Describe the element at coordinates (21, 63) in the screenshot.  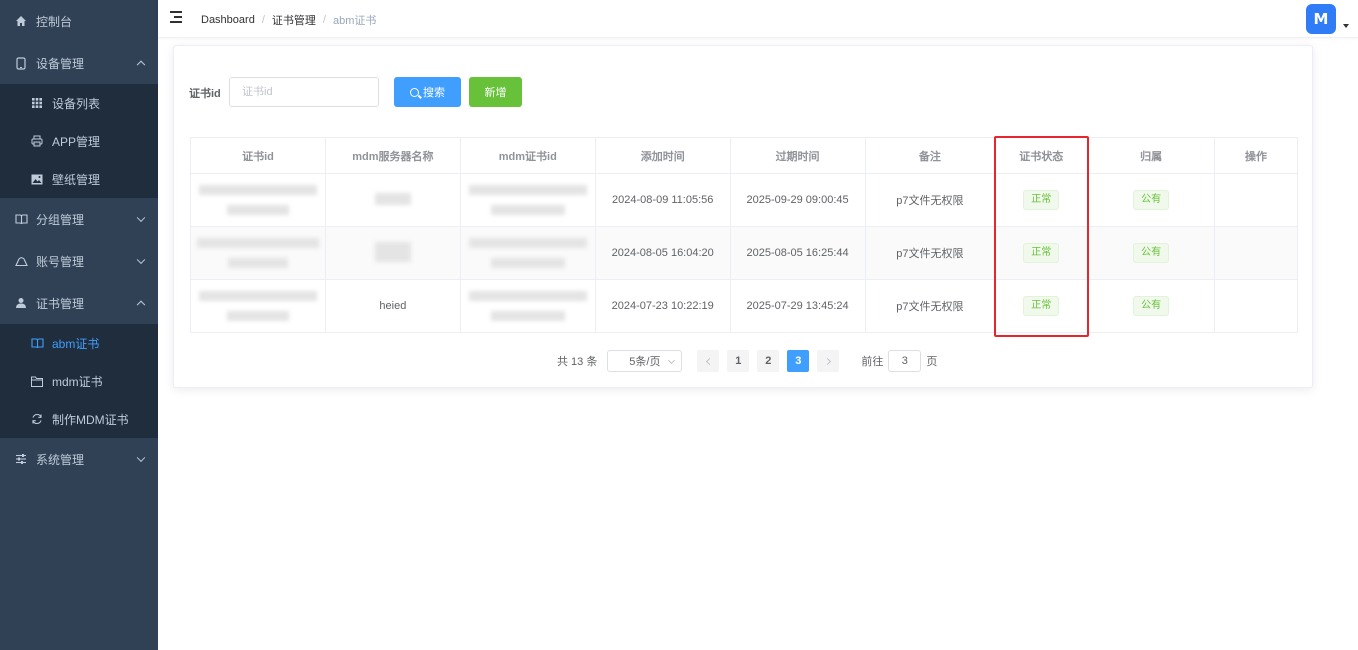
I see `tablet-icon` at that location.